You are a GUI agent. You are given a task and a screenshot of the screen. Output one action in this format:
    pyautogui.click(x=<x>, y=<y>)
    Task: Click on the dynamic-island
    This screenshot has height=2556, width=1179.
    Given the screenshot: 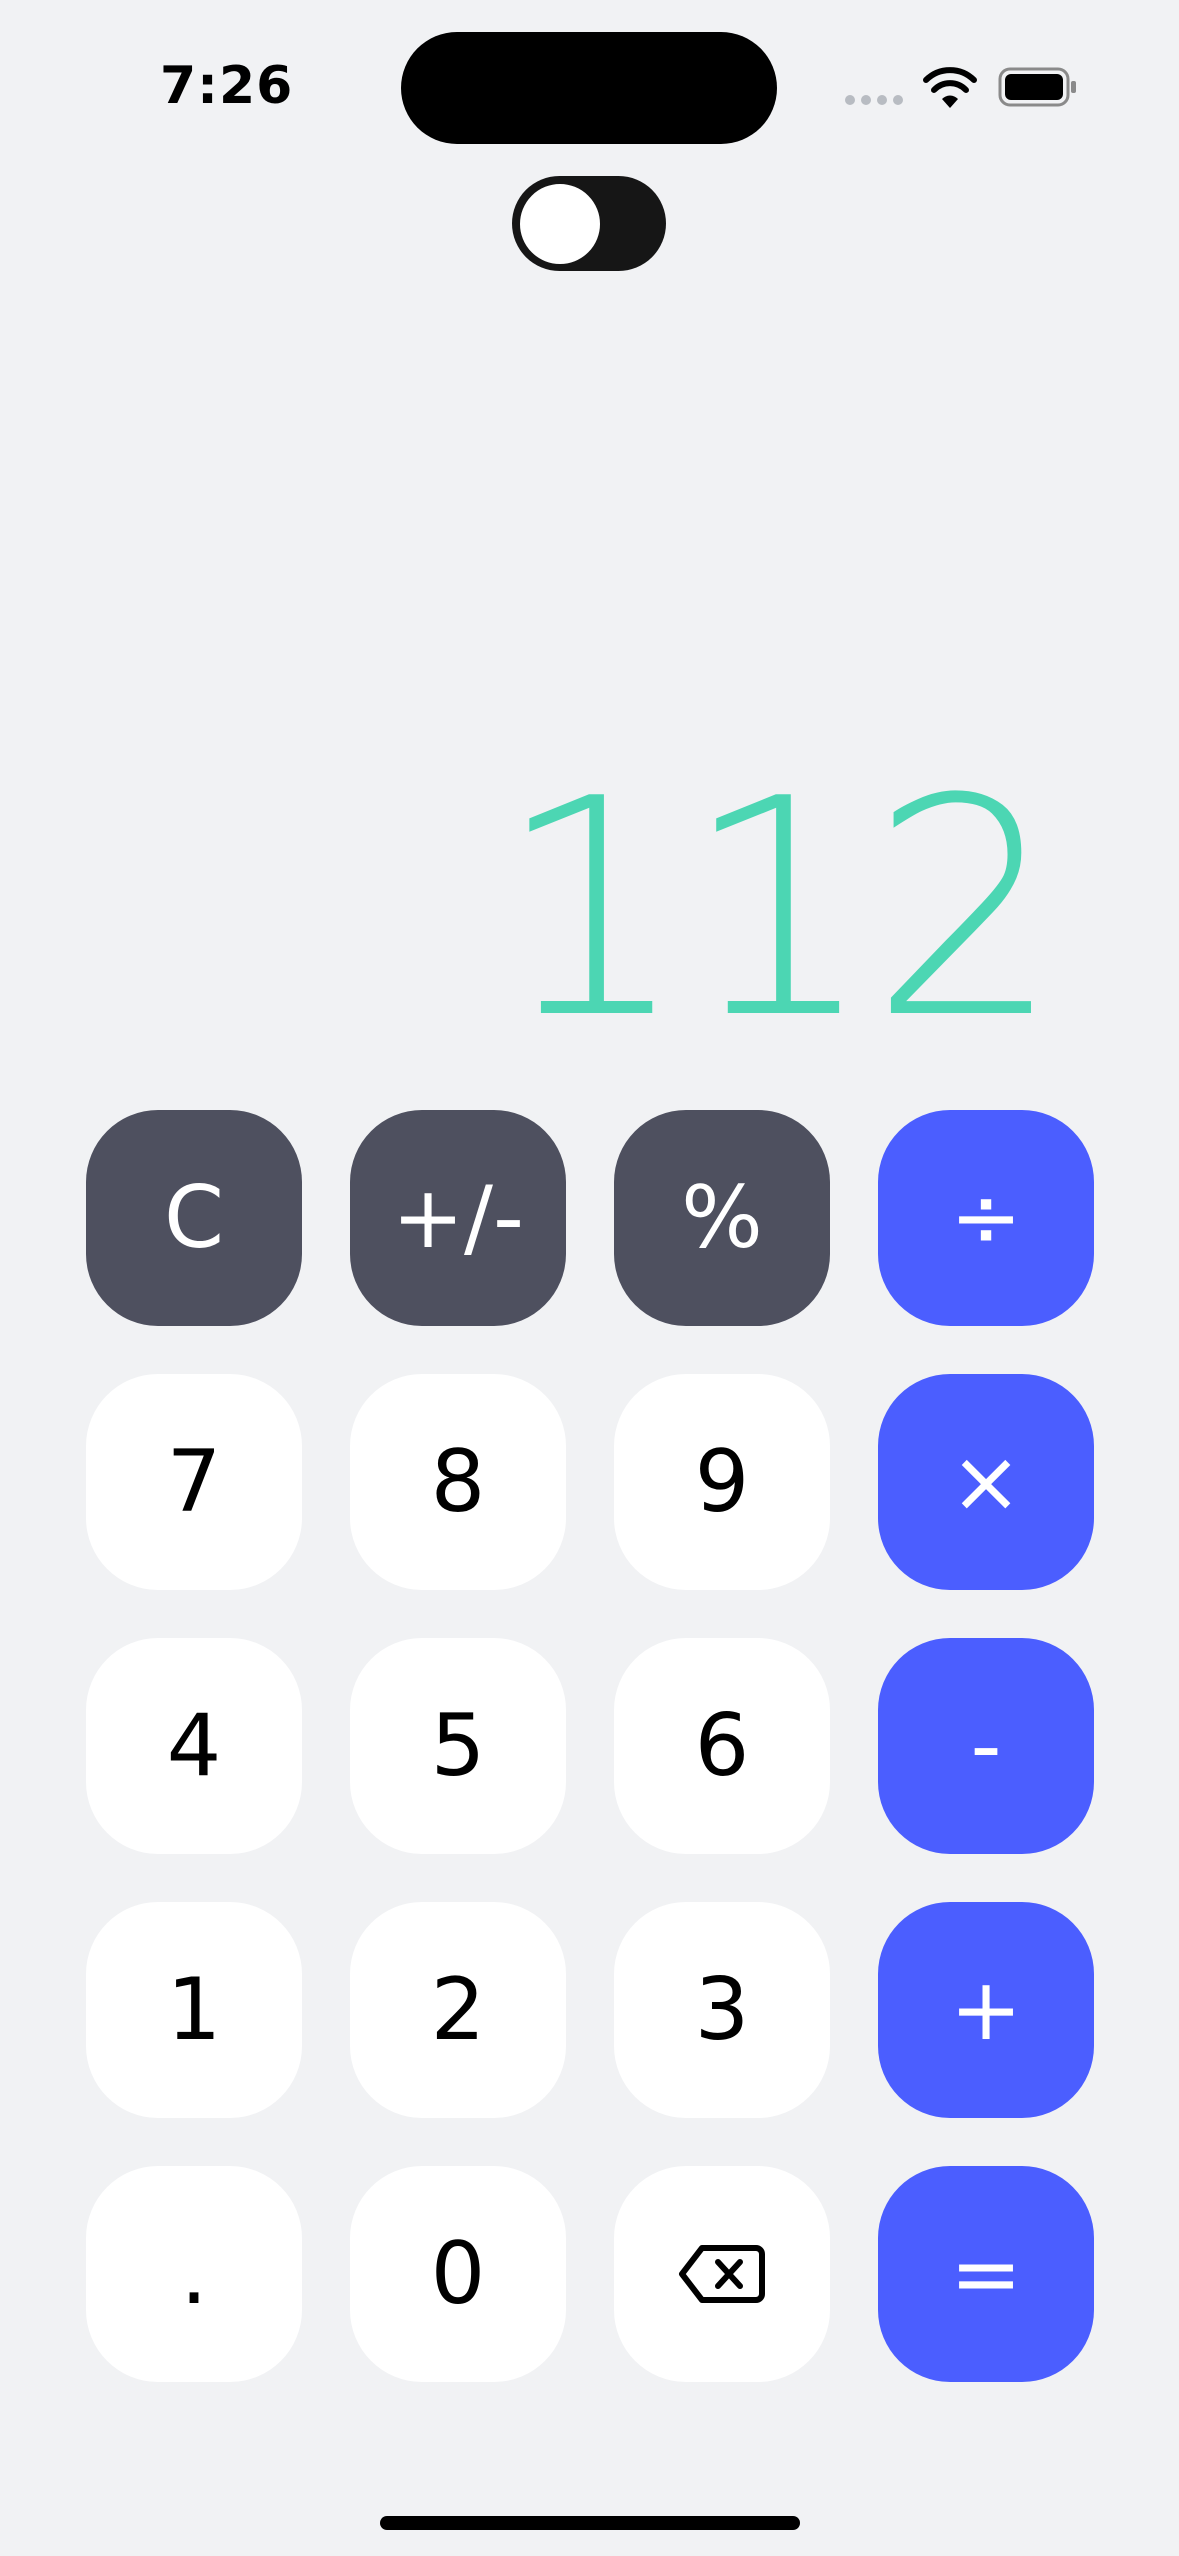 What is the action you would take?
    pyautogui.click(x=589, y=88)
    